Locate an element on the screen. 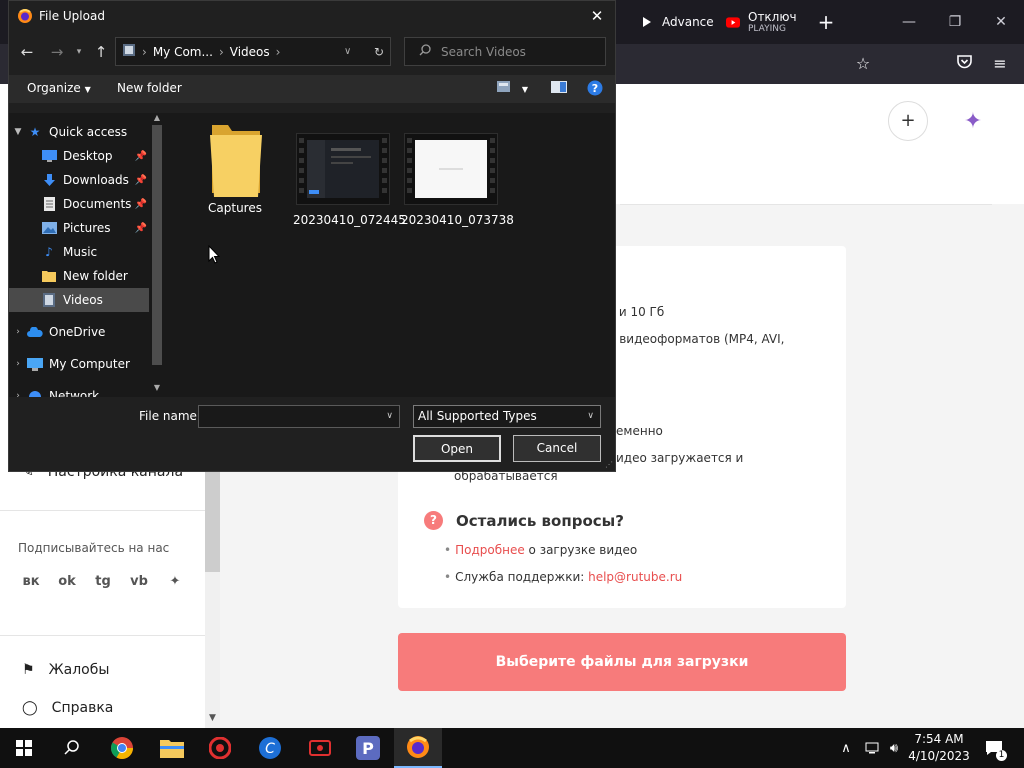 The height and width of the screenshot is (768, 1024). notification-center-icon: 1 is located at coordinates (994, 748).